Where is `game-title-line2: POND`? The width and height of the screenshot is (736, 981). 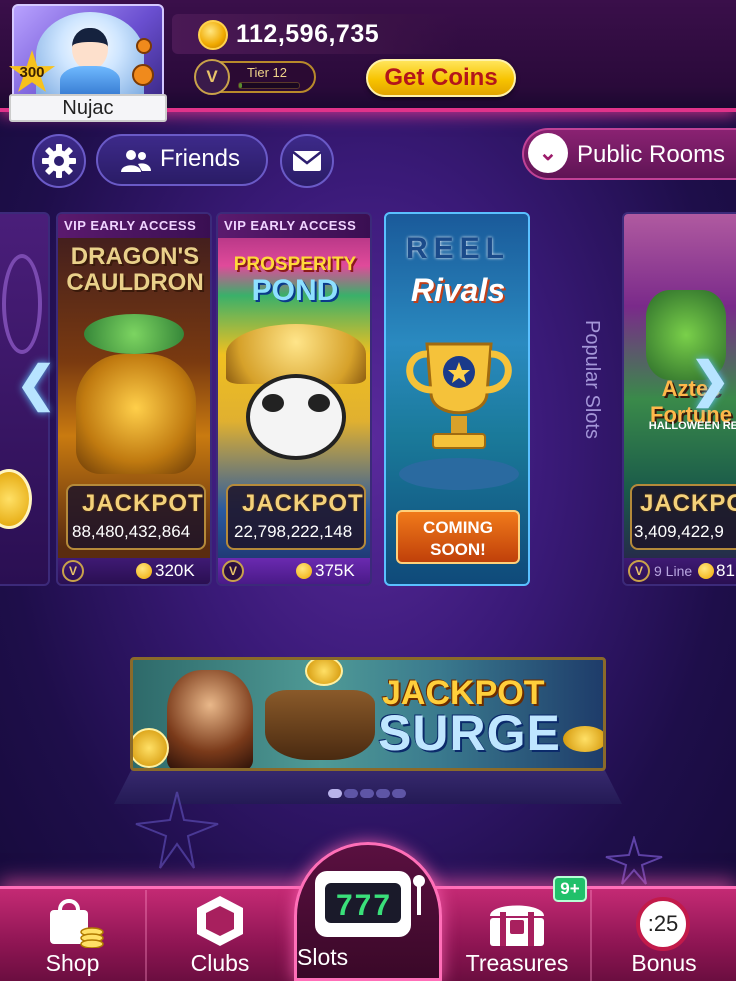
game-title-line2: POND is located at coordinates (295, 290).